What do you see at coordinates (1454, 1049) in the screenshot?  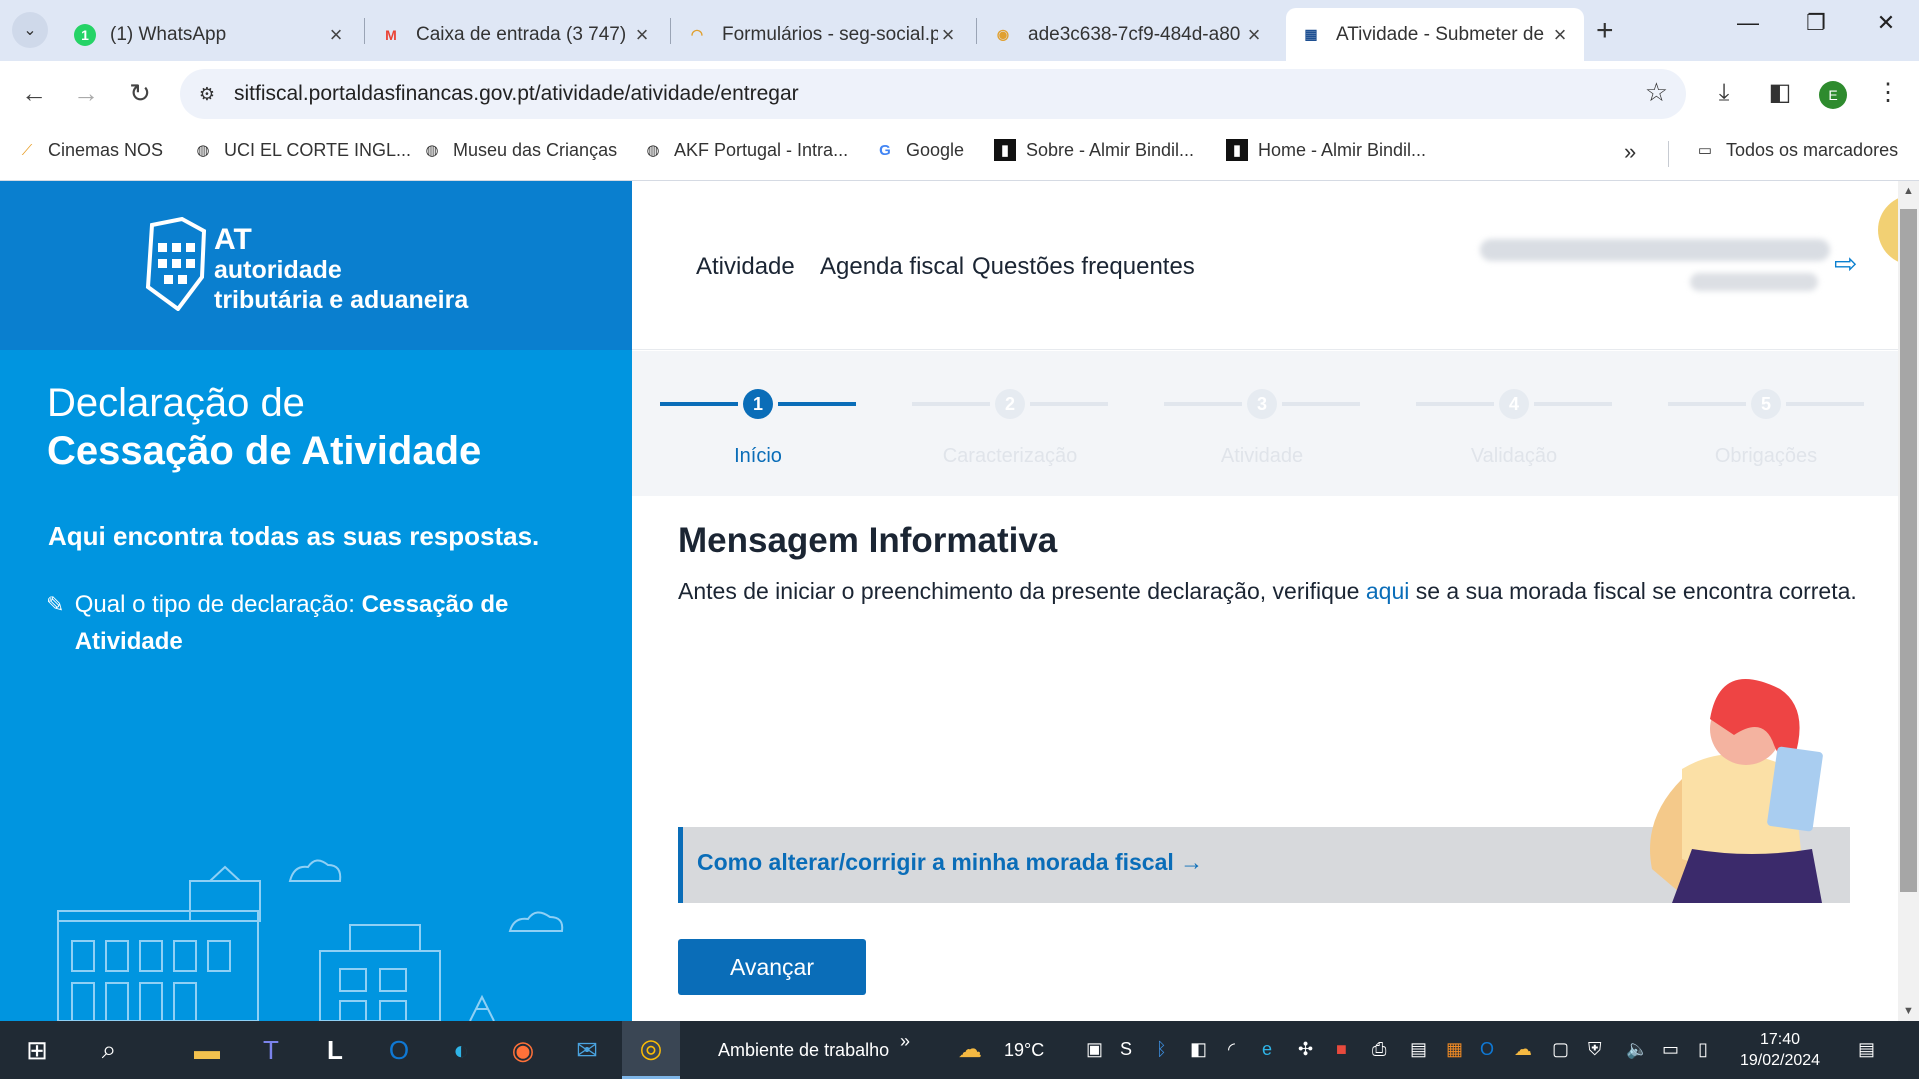 I see `tray-app-icon: ▦` at bounding box center [1454, 1049].